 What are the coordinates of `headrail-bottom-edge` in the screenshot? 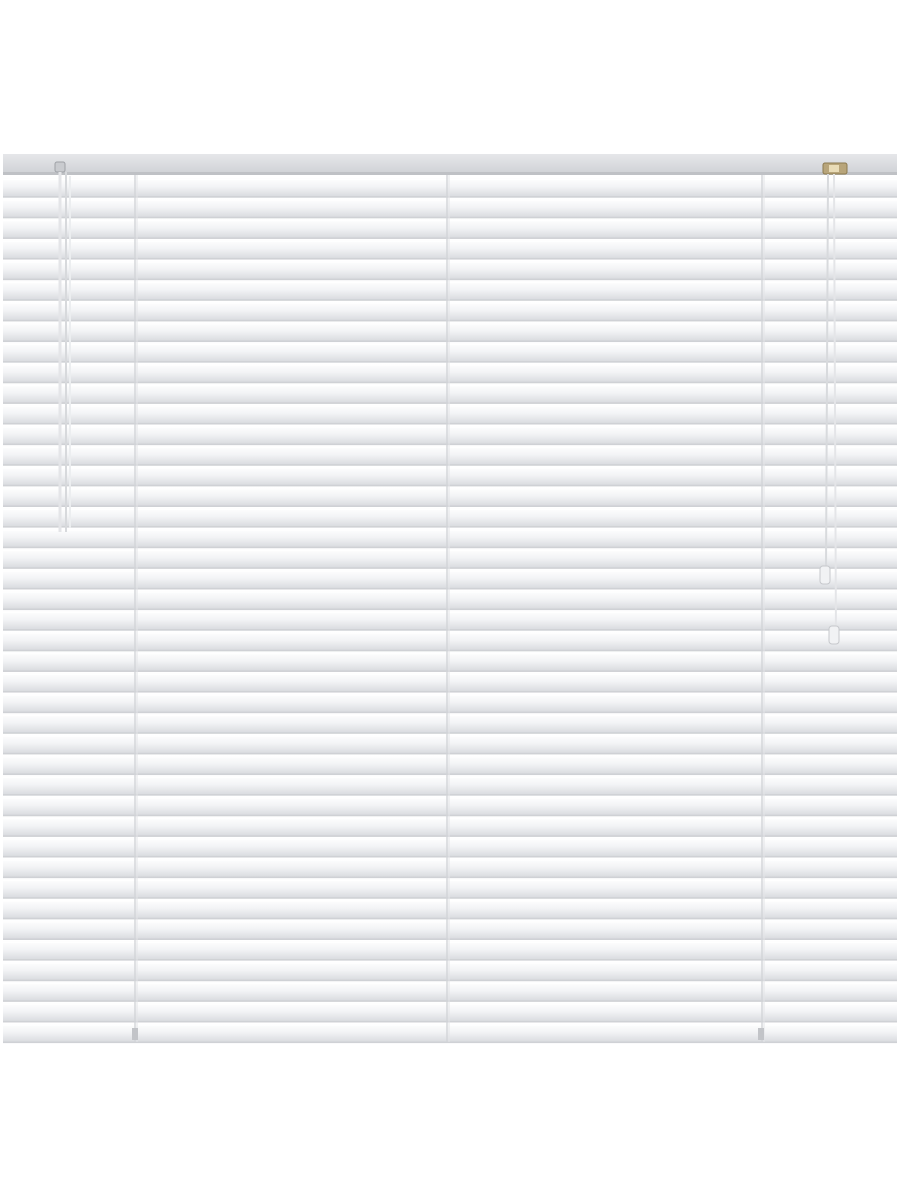 It's located at (450, 173).